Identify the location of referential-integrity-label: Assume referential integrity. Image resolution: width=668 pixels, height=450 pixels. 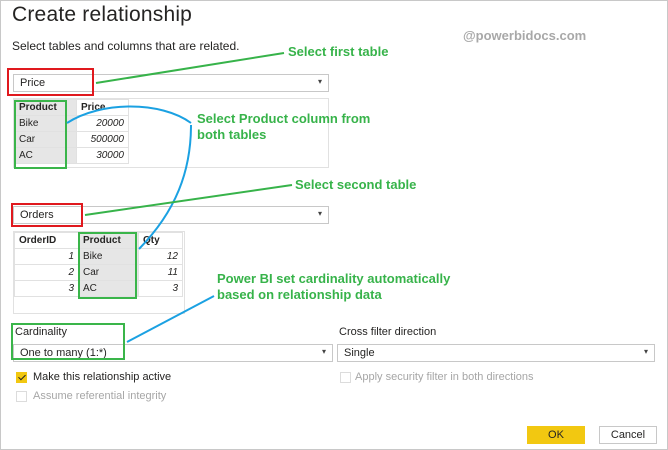
(100, 396).